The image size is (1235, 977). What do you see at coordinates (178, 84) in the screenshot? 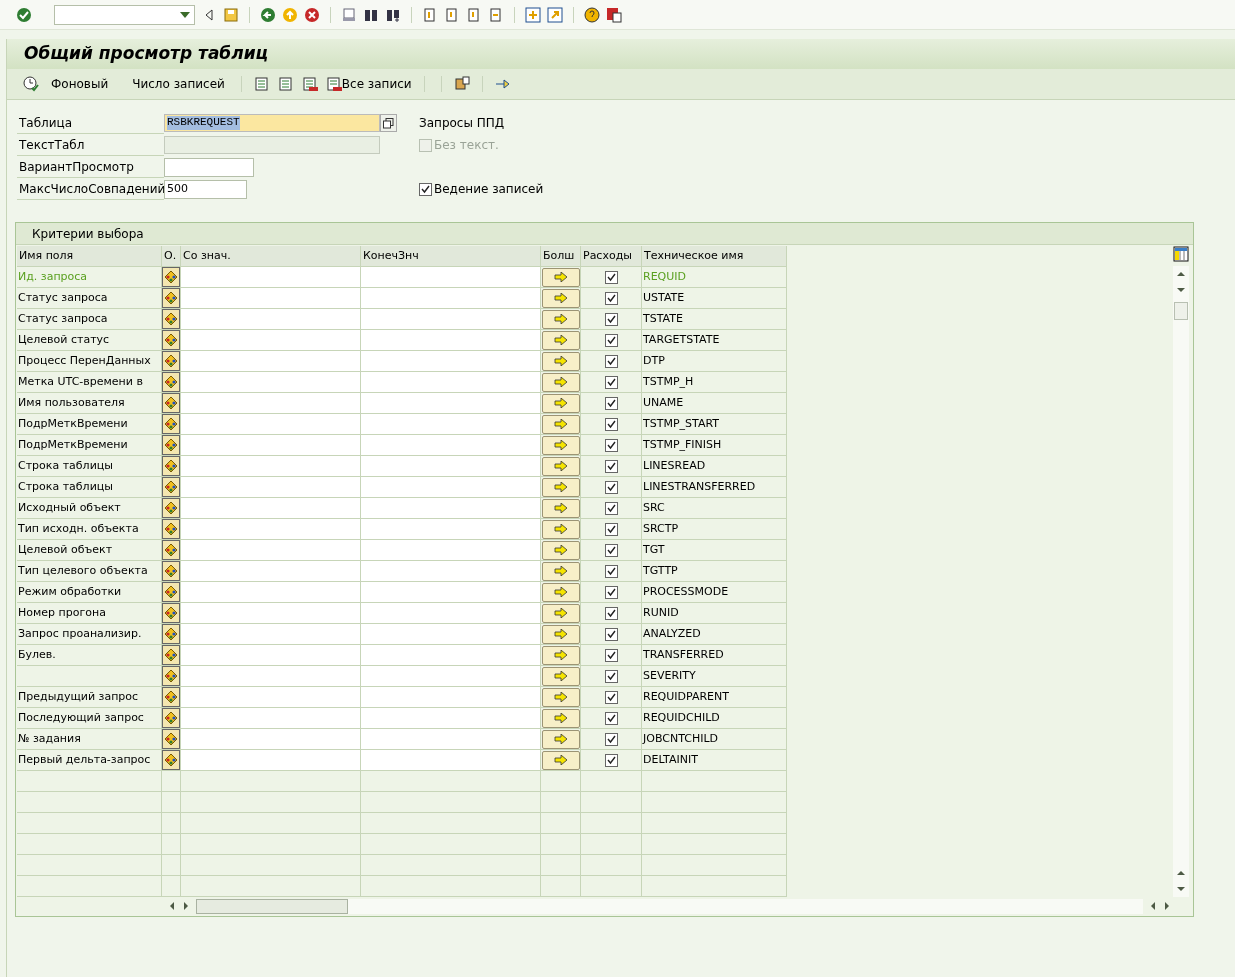
I see `record-count-button: Число записей` at bounding box center [178, 84].